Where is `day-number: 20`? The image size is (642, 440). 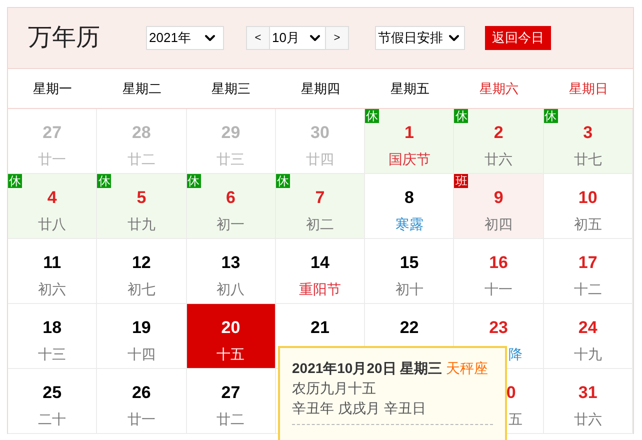
day-number: 20 is located at coordinates (230, 328).